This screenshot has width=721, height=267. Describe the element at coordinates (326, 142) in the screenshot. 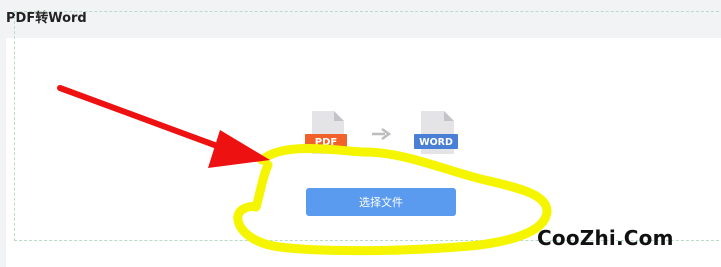

I see `pdf-format-label: PDF` at that location.